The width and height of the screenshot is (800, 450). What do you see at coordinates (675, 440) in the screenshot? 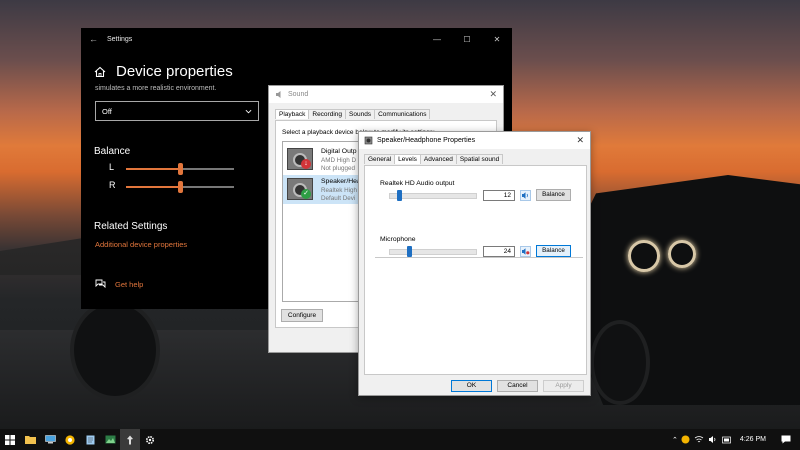
I see `chevron-up-icon: ⌃` at bounding box center [675, 440].